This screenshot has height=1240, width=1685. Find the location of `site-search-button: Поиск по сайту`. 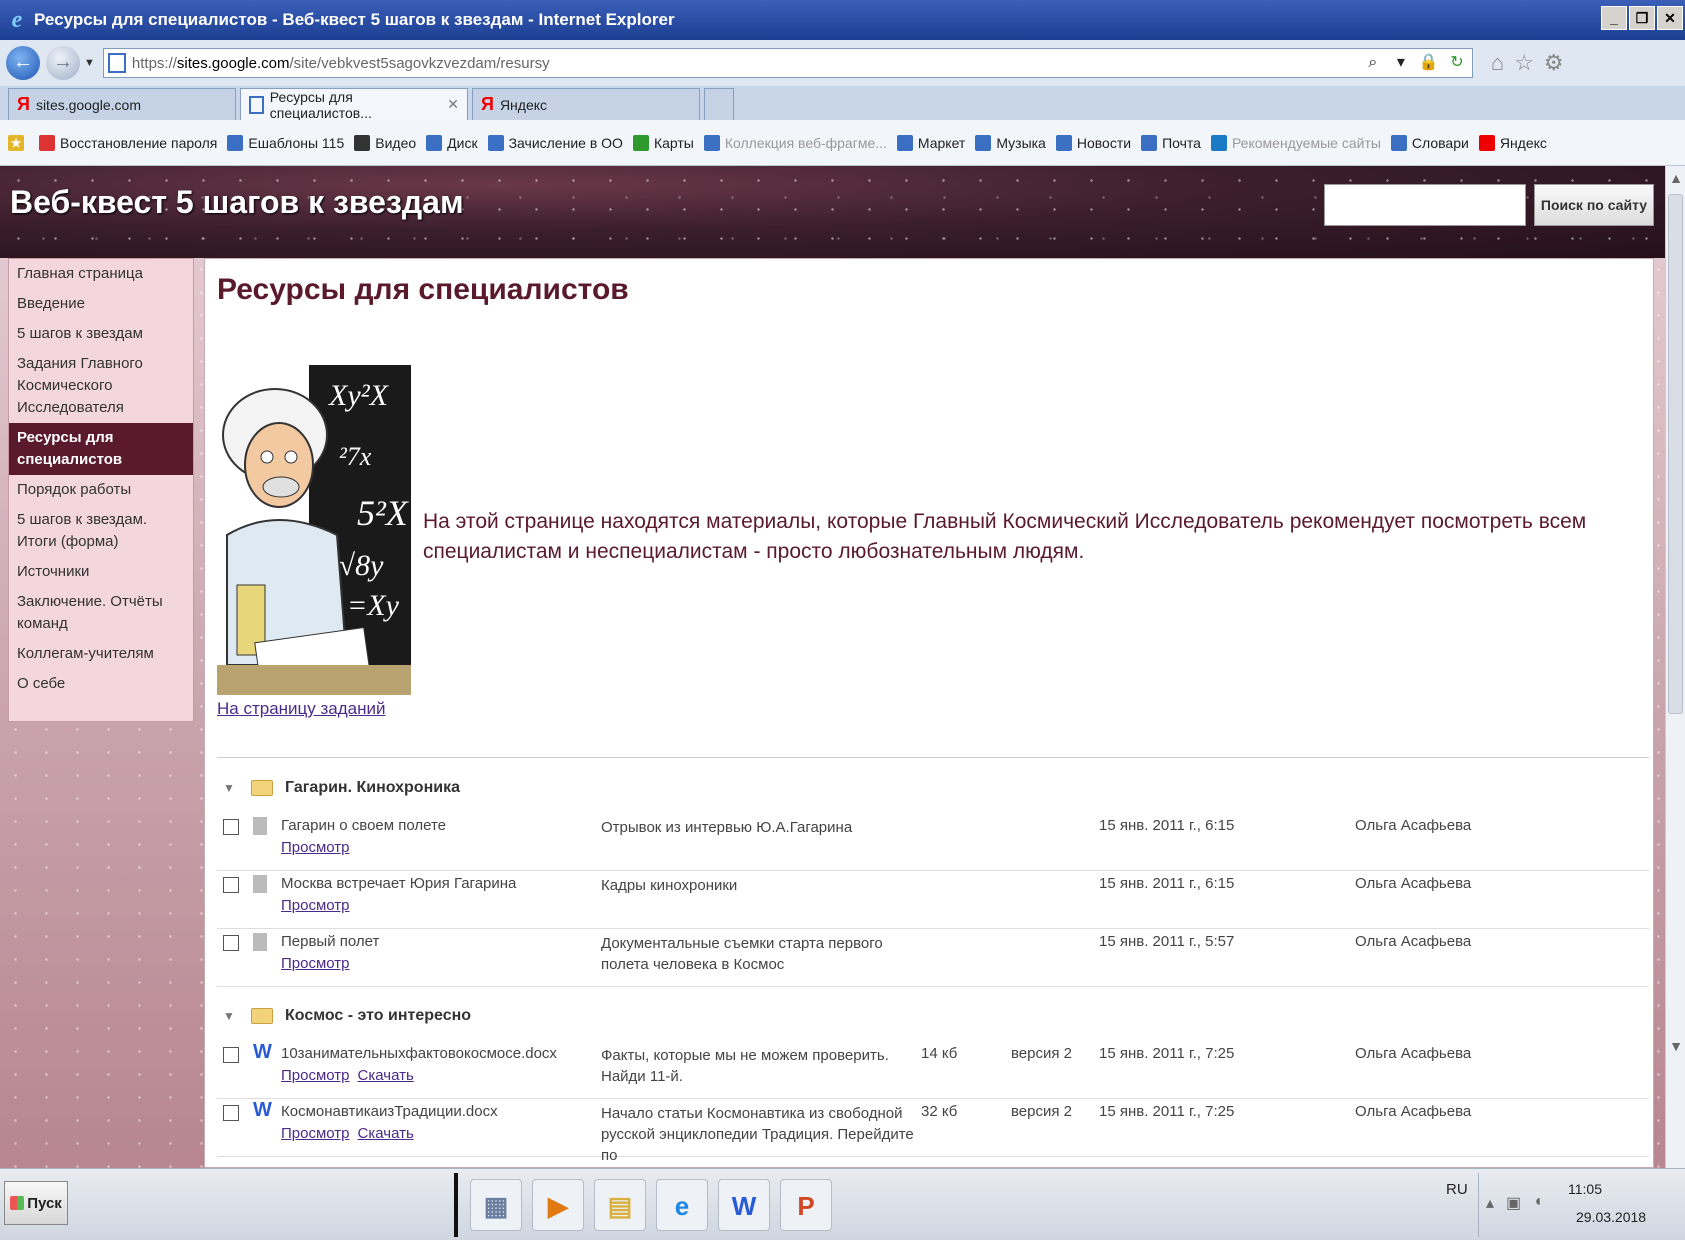

site-search-button: Поиск по сайту is located at coordinates (1594, 205).